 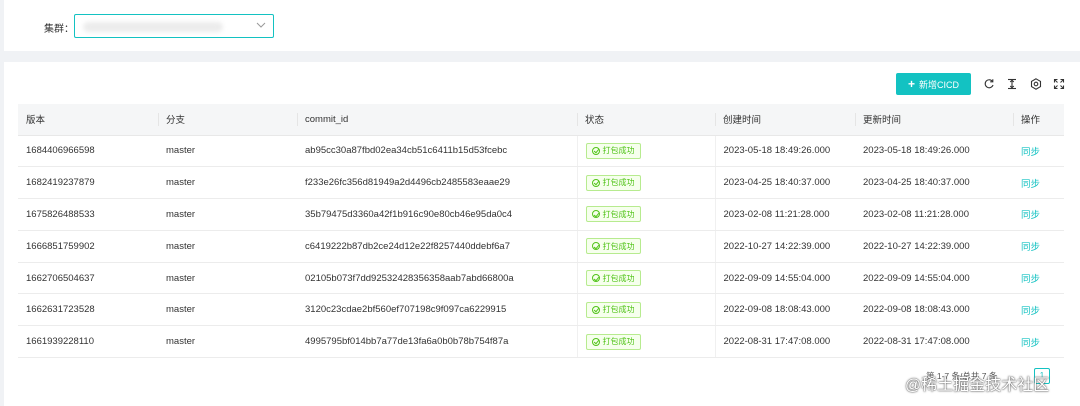 What do you see at coordinates (88, 183) in the screenshot?
I see `cell-version: 1682419237879` at bounding box center [88, 183].